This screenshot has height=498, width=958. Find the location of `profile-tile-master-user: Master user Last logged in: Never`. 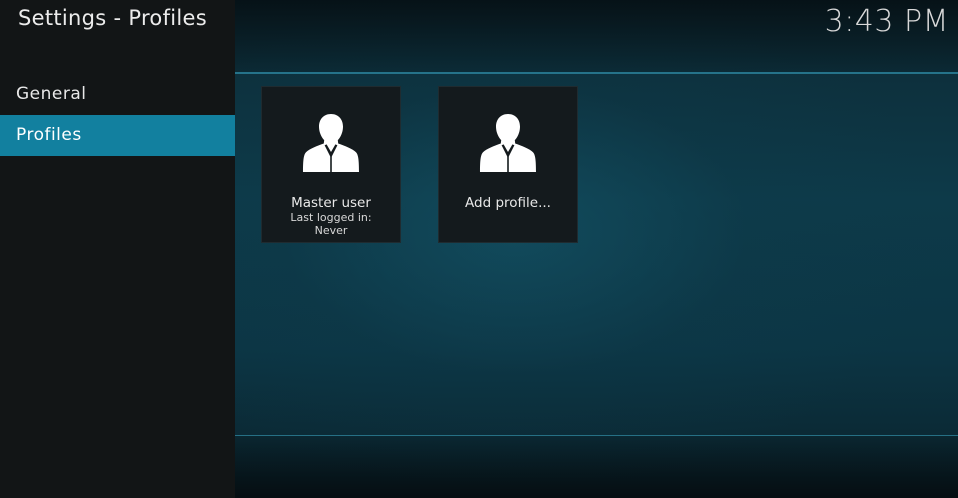

profile-tile-master-user: Master user Last logged in: Never is located at coordinates (331, 164).